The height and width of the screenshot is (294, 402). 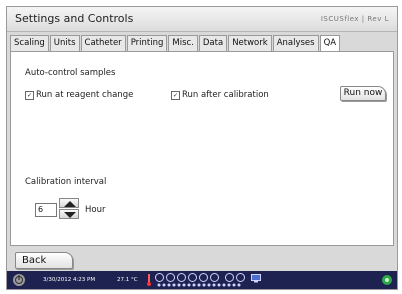 I want to click on interval-decrease-button, so click(x=69, y=214).